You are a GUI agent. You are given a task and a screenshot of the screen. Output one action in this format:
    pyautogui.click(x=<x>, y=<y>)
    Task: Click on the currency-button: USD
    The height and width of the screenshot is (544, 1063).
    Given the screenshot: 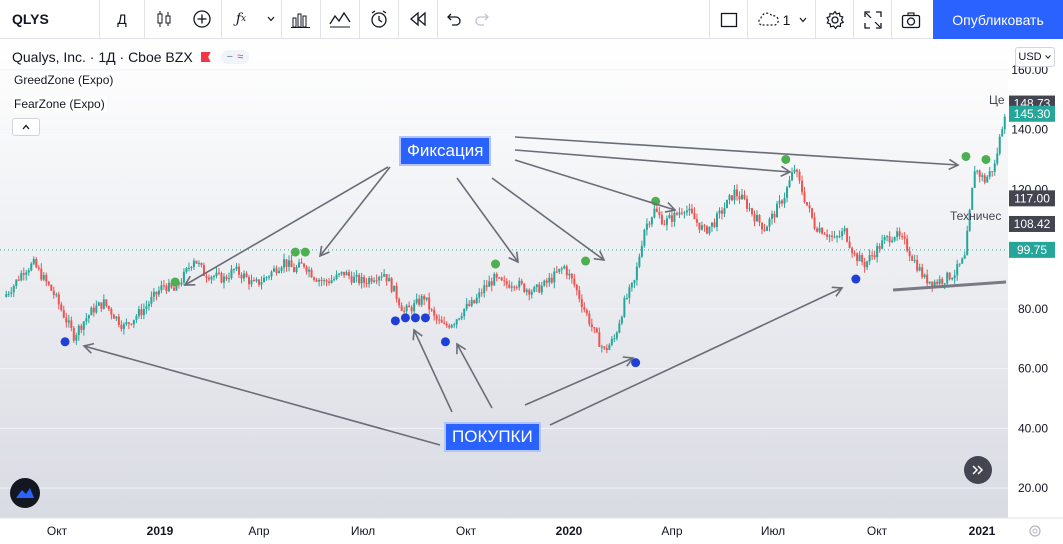 What is the action you would take?
    pyautogui.click(x=1035, y=57)
    